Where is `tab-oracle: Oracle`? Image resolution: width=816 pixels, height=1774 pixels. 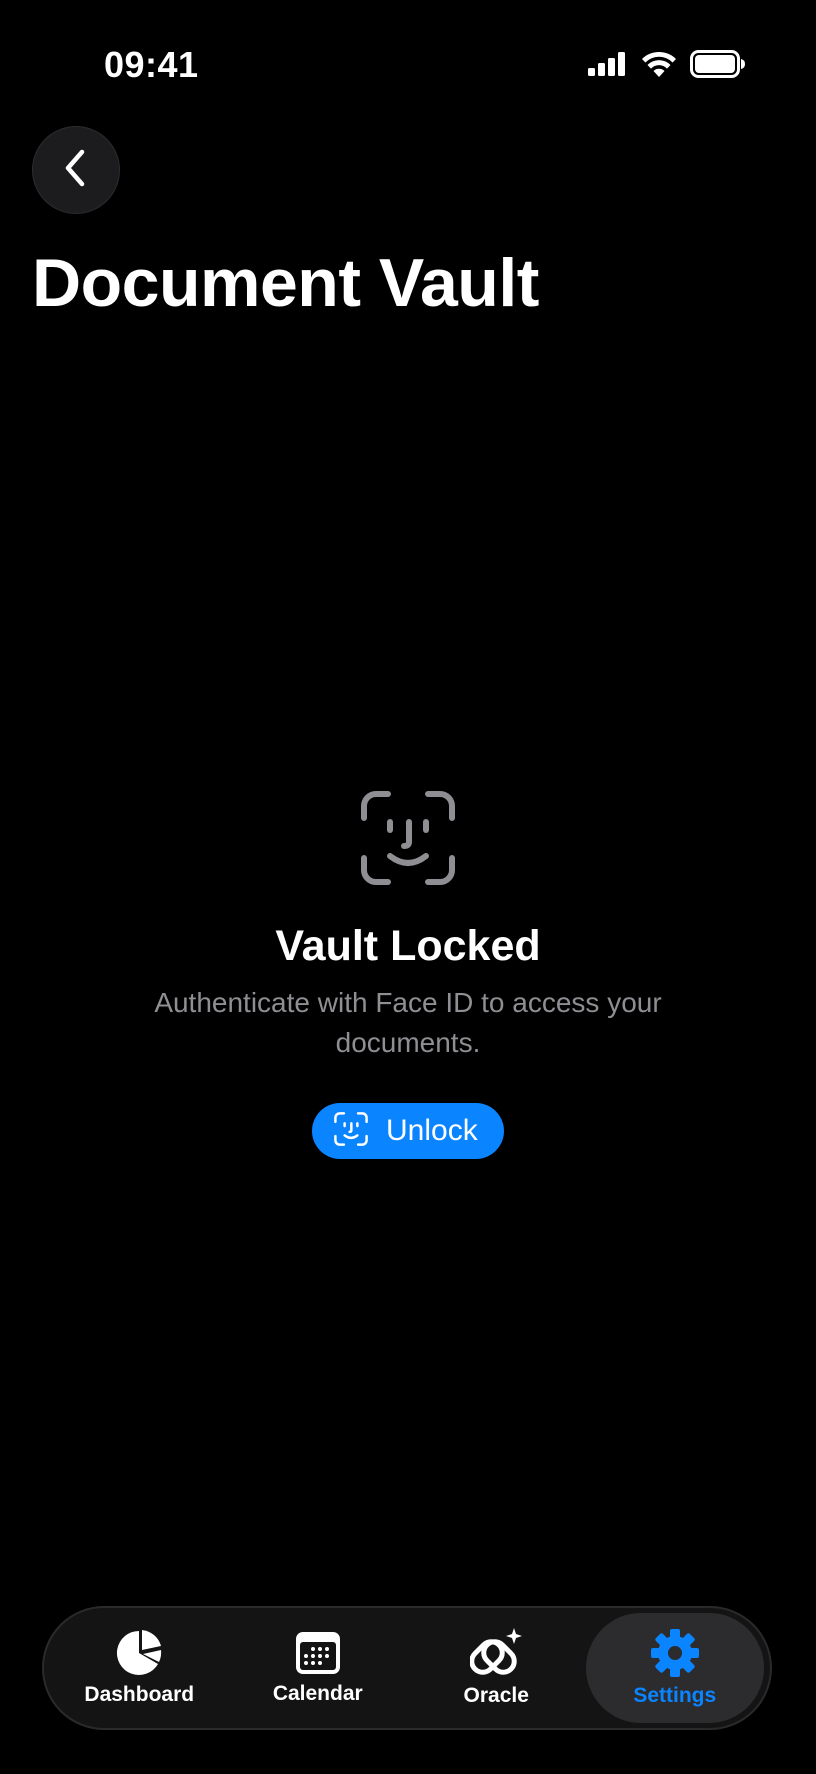 tab-oracle: Oracle is located at coordinates (496, 1668).